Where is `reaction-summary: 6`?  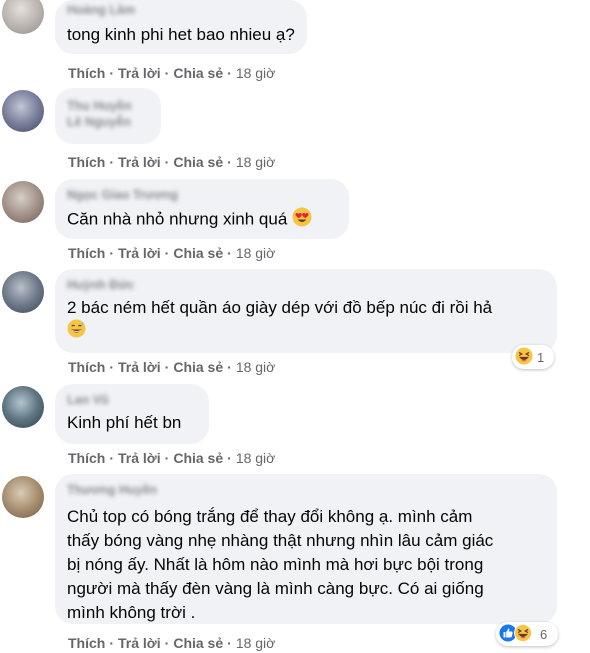 reaction-summary: 6 is located at coordinates (527, 634).